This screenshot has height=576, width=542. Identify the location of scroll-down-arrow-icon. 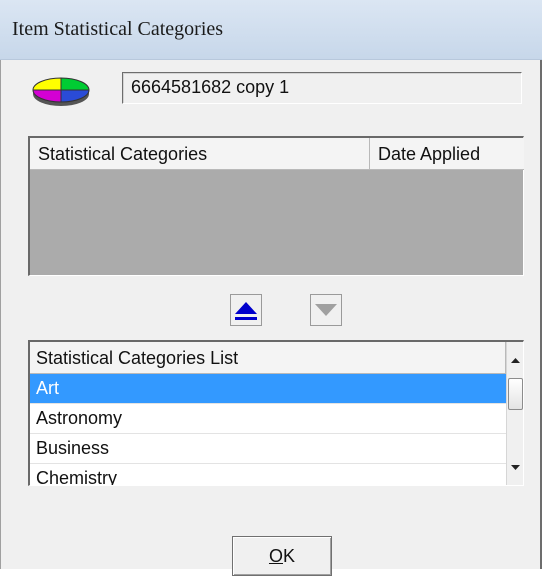
(515, 468).